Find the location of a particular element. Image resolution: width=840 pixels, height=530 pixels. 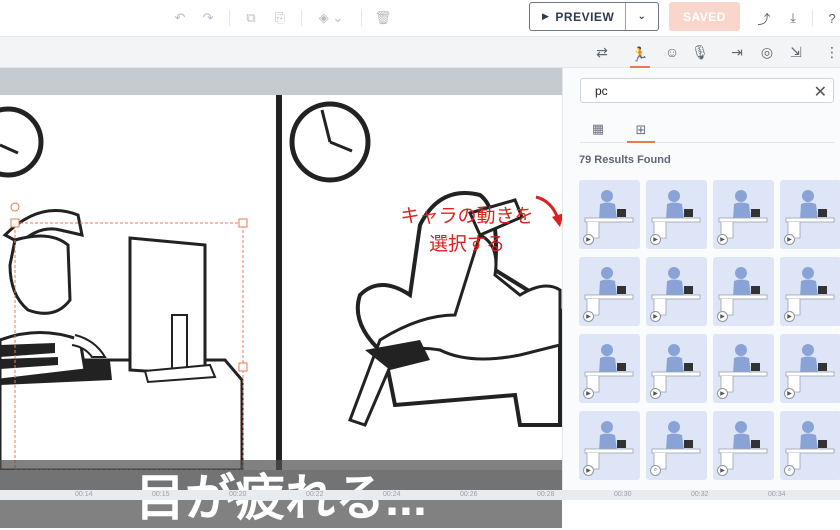

timeline-tick: 00:26 is located at coordinates (469, 494).